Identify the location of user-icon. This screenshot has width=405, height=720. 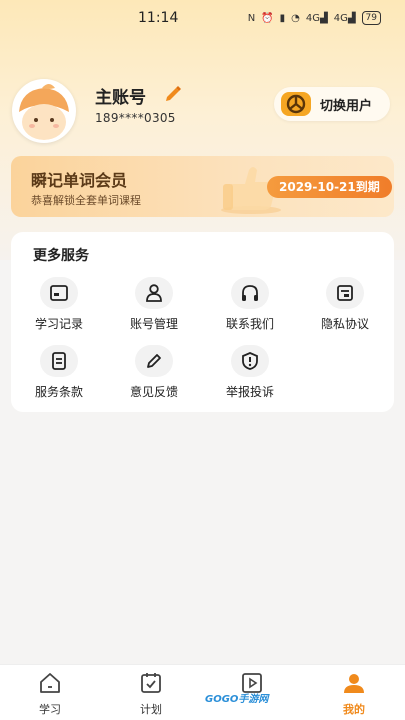
(154, 293).